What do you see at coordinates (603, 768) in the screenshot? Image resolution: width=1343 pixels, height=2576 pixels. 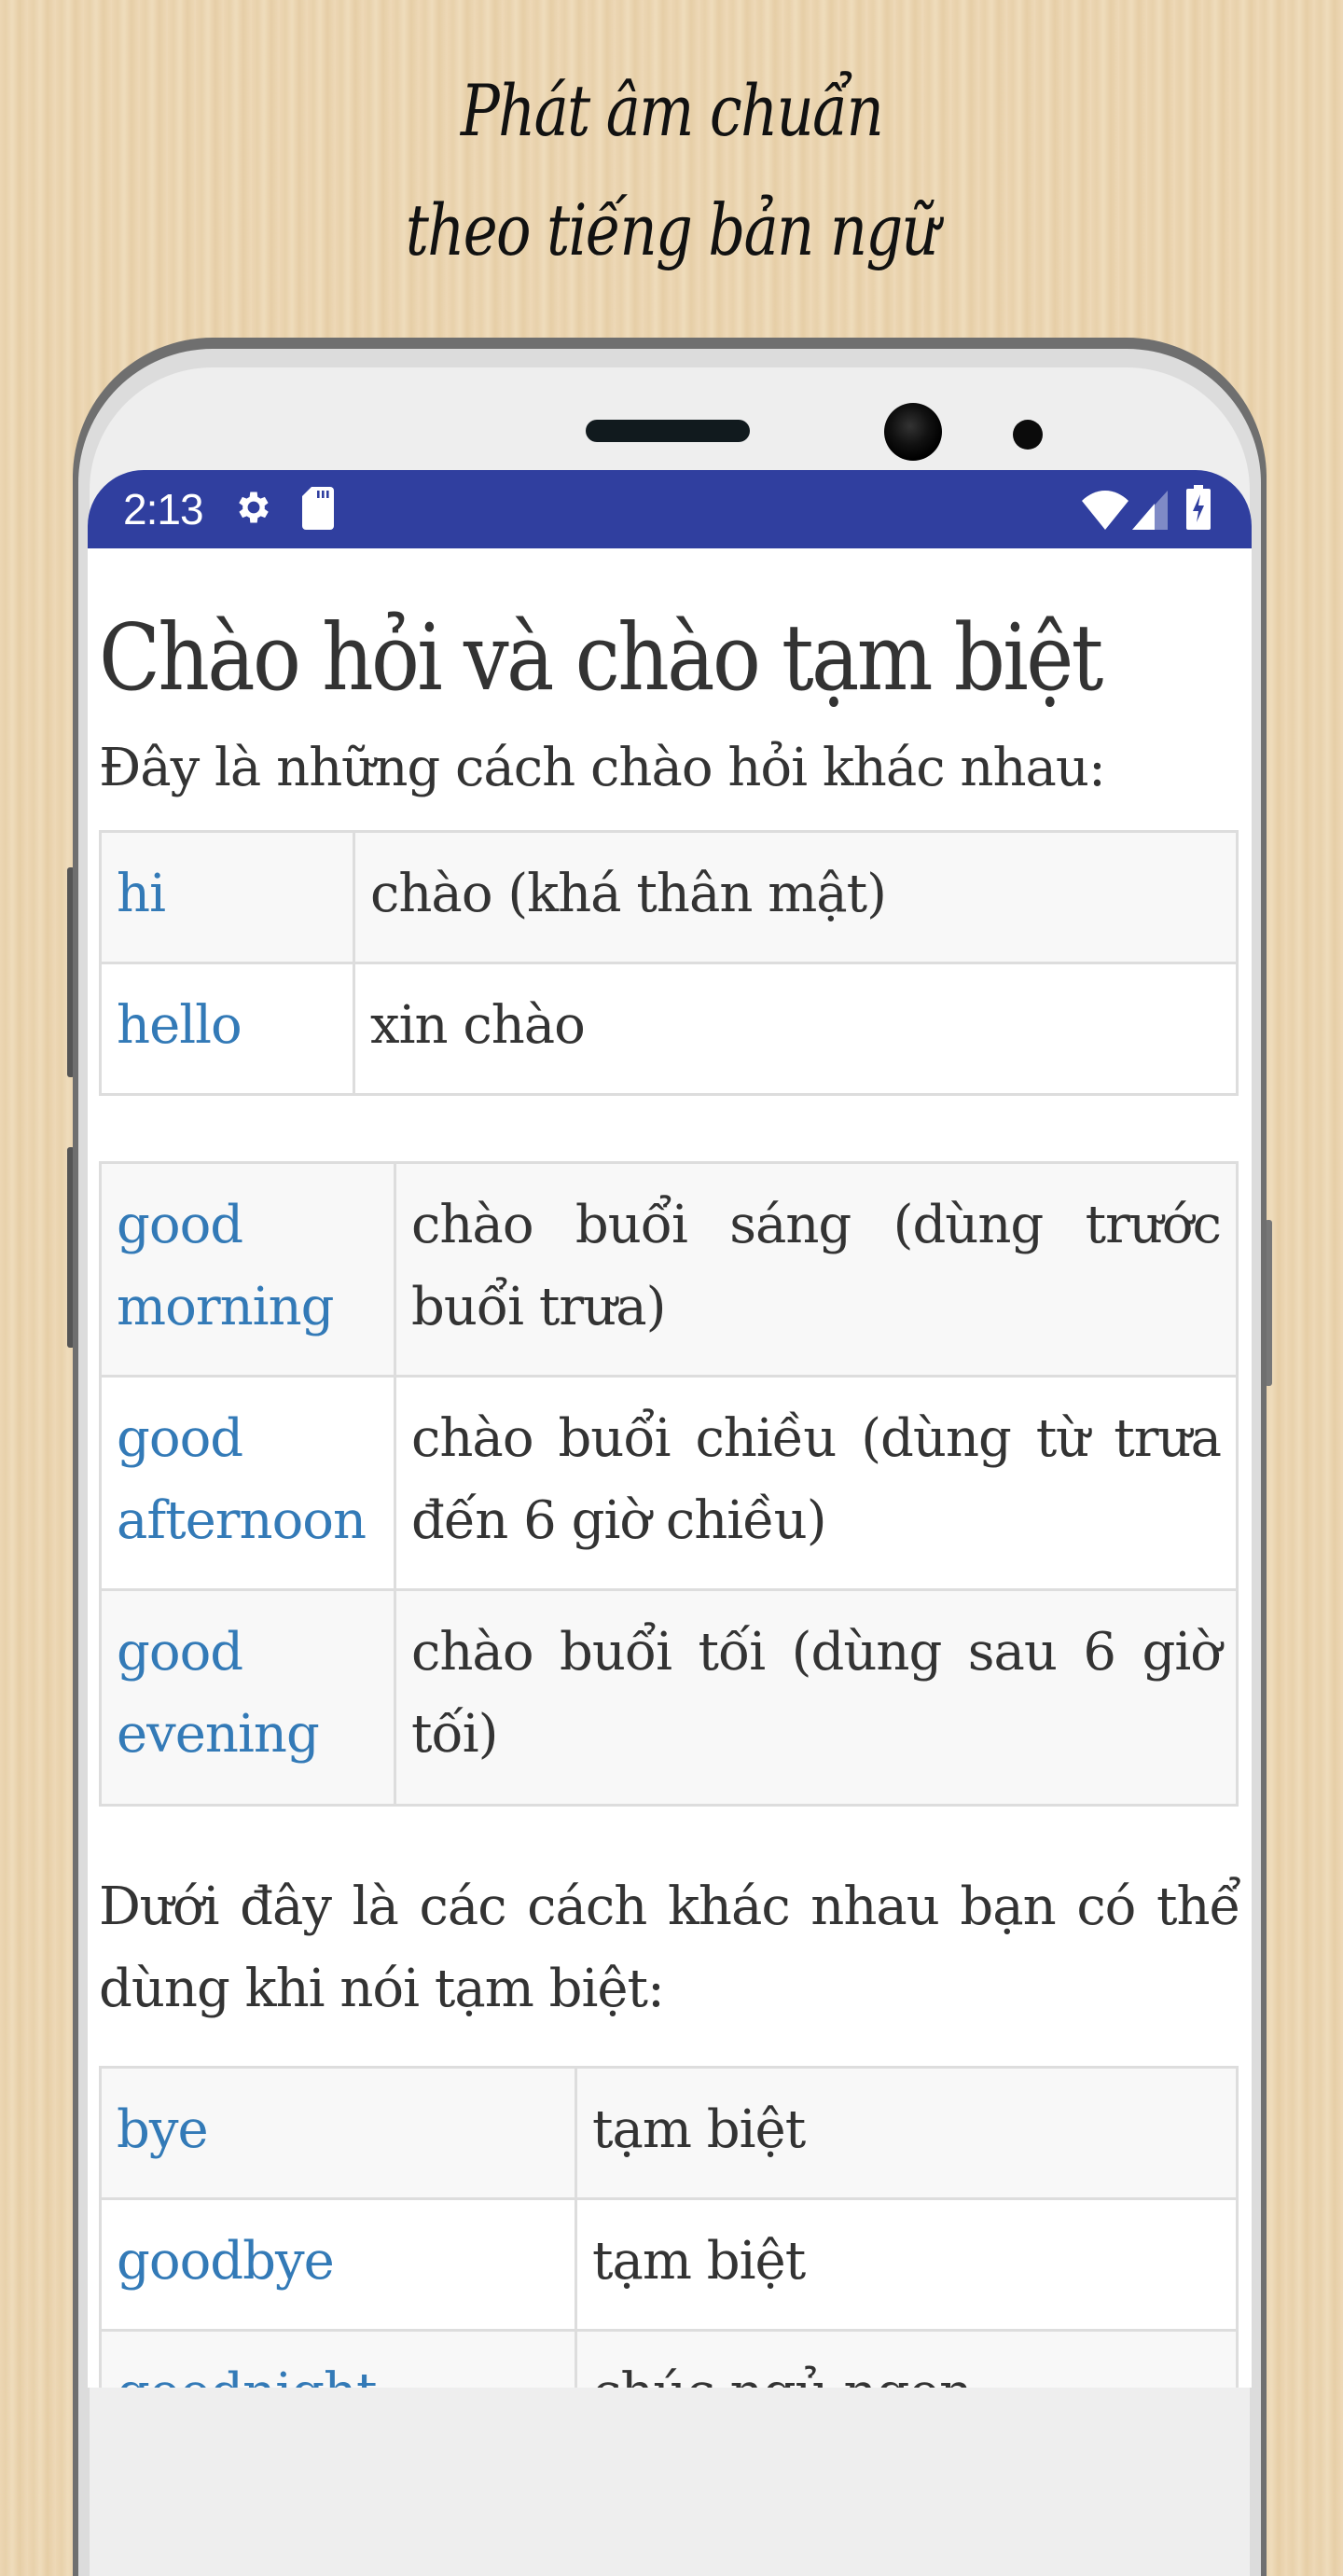 I see `greetings-intro: Đây là những cách chào hỏi khác nhau:` at bounding box center [603, 768].